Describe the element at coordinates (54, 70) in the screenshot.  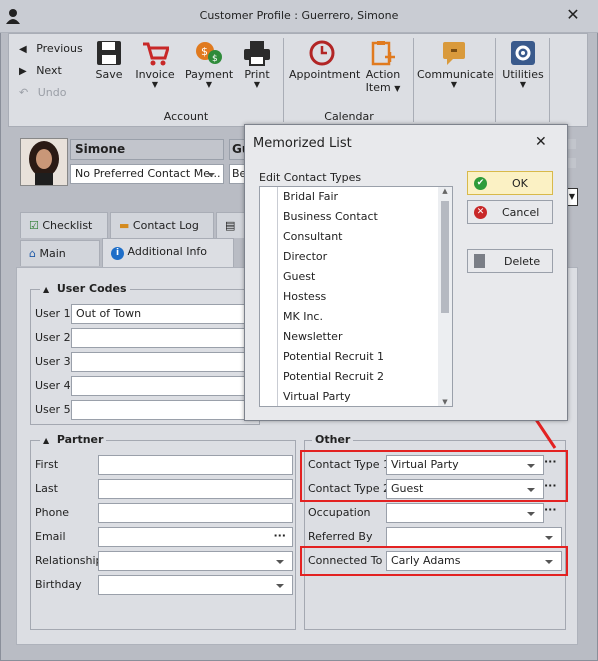
I see `next-button: ▶ Next` at that location.